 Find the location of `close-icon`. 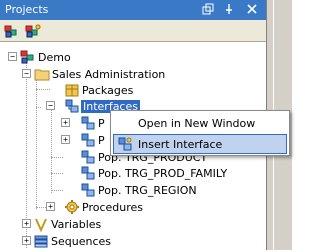

close-icon is located at coordinates (252, 10).